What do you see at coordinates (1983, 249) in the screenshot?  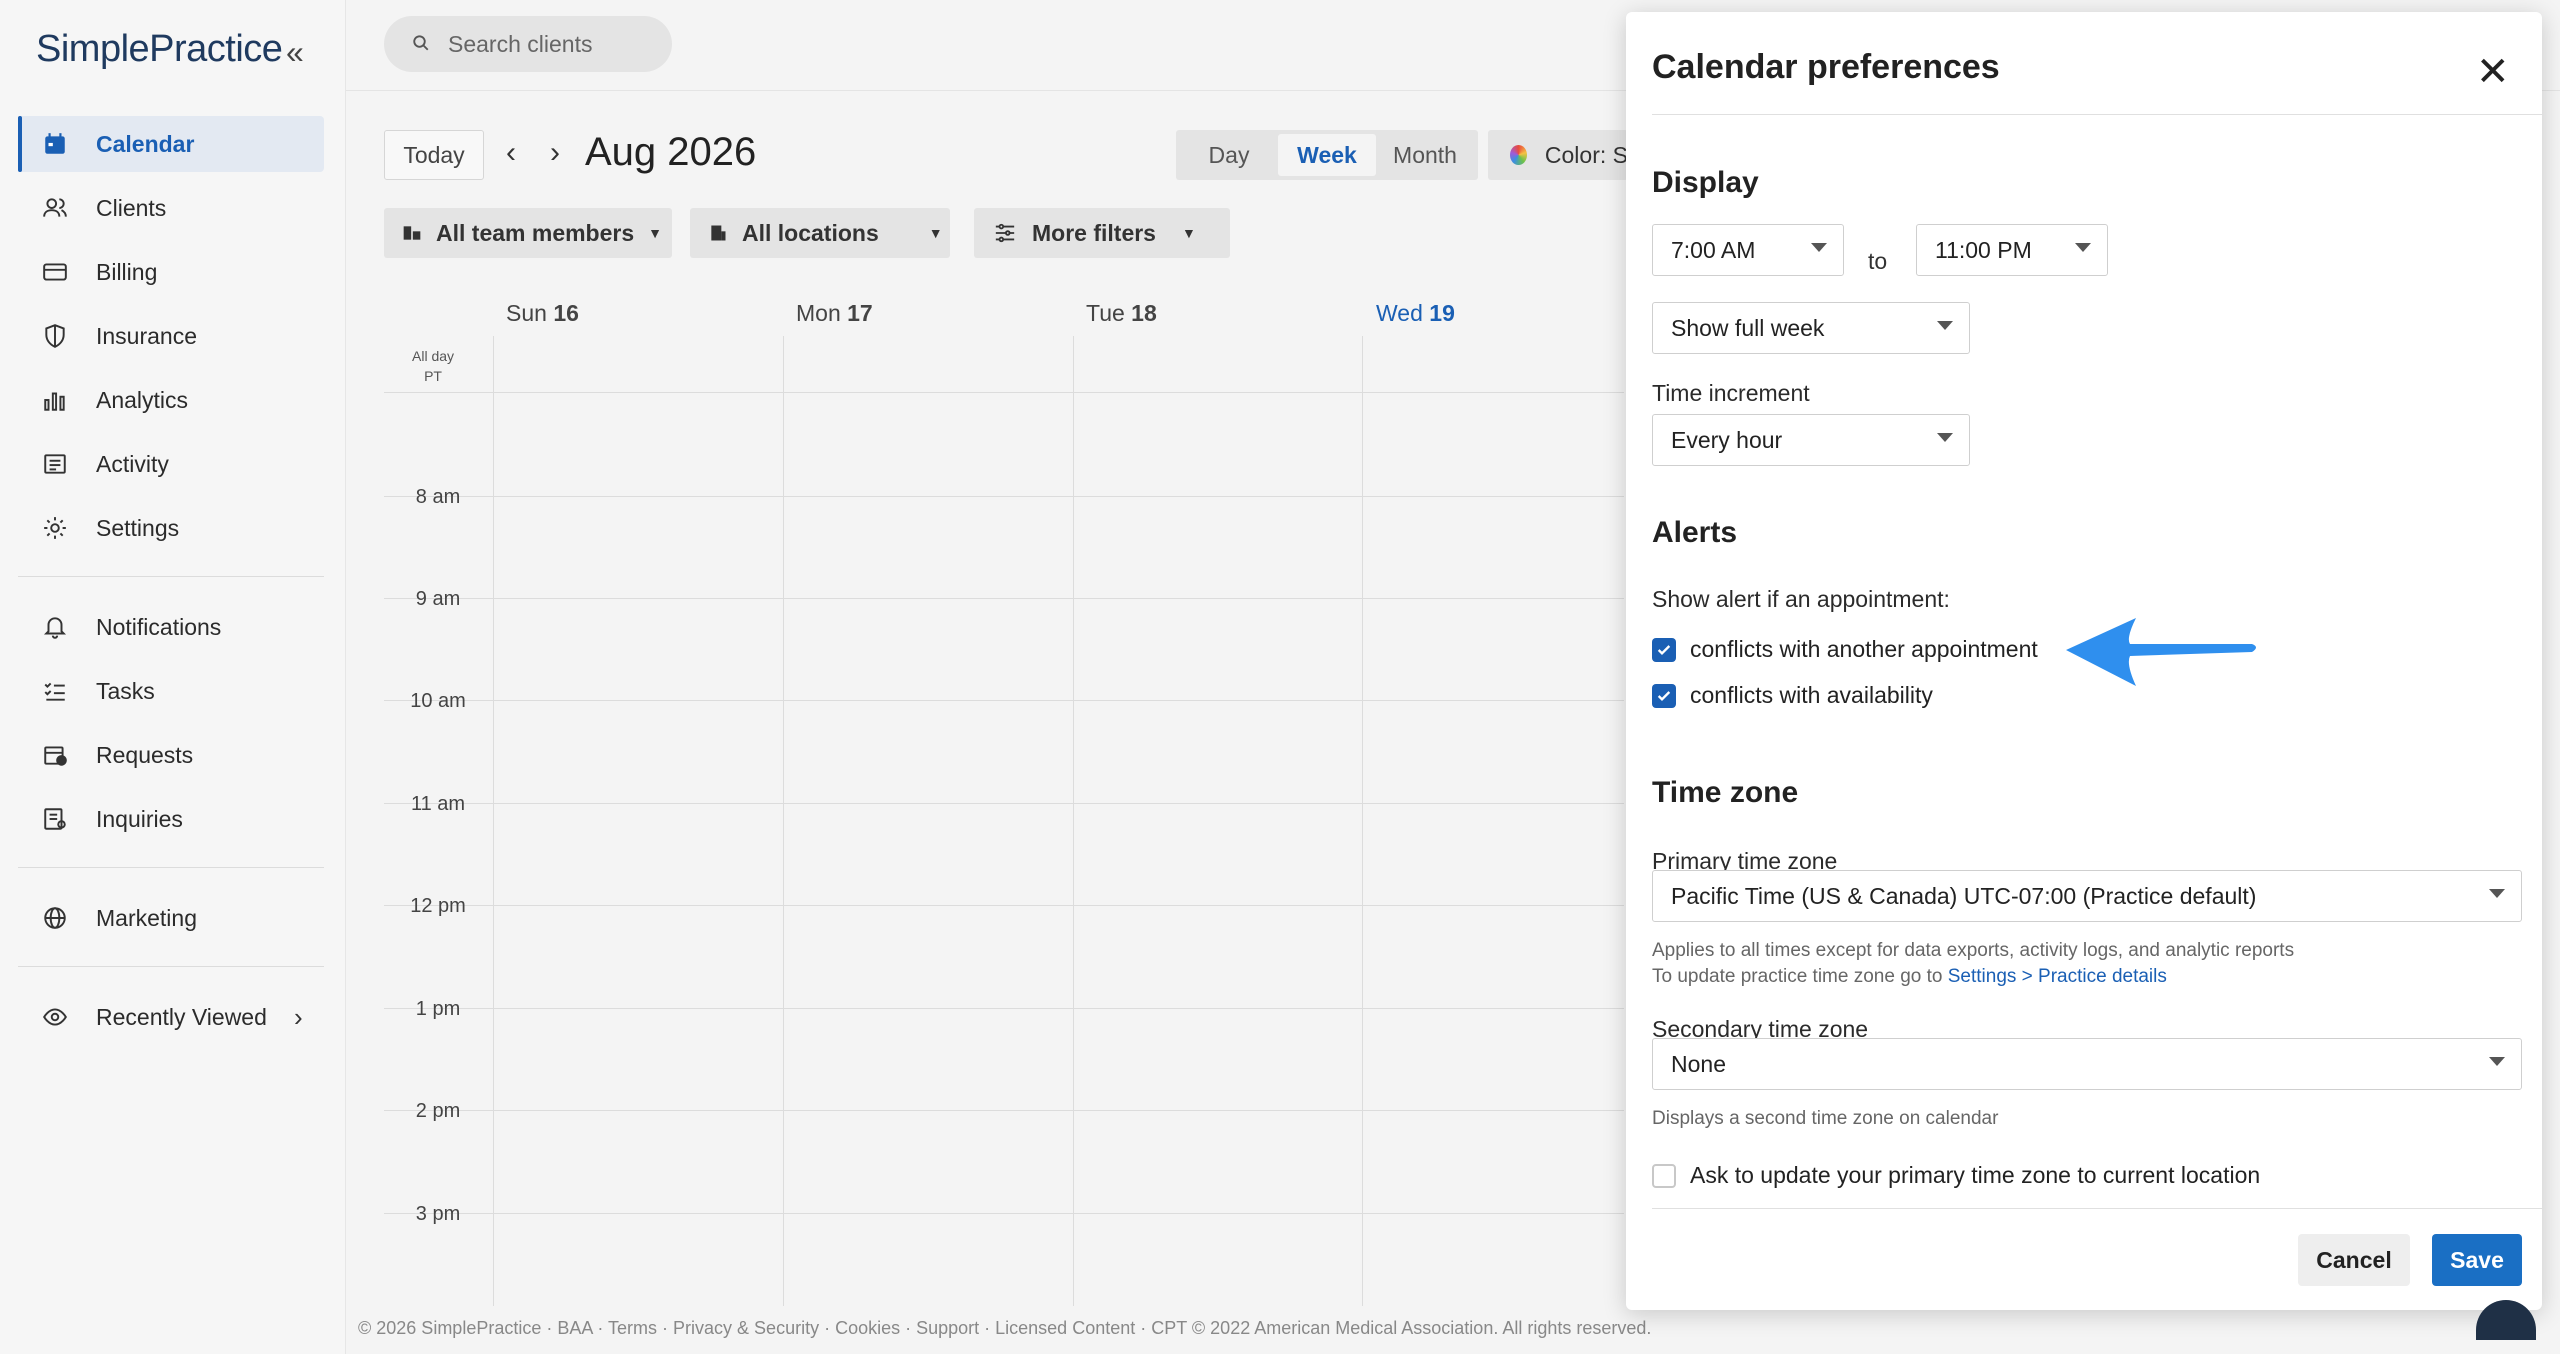 I see `end-time-value: 11:00 PM` at bounding box center [1983, 249].